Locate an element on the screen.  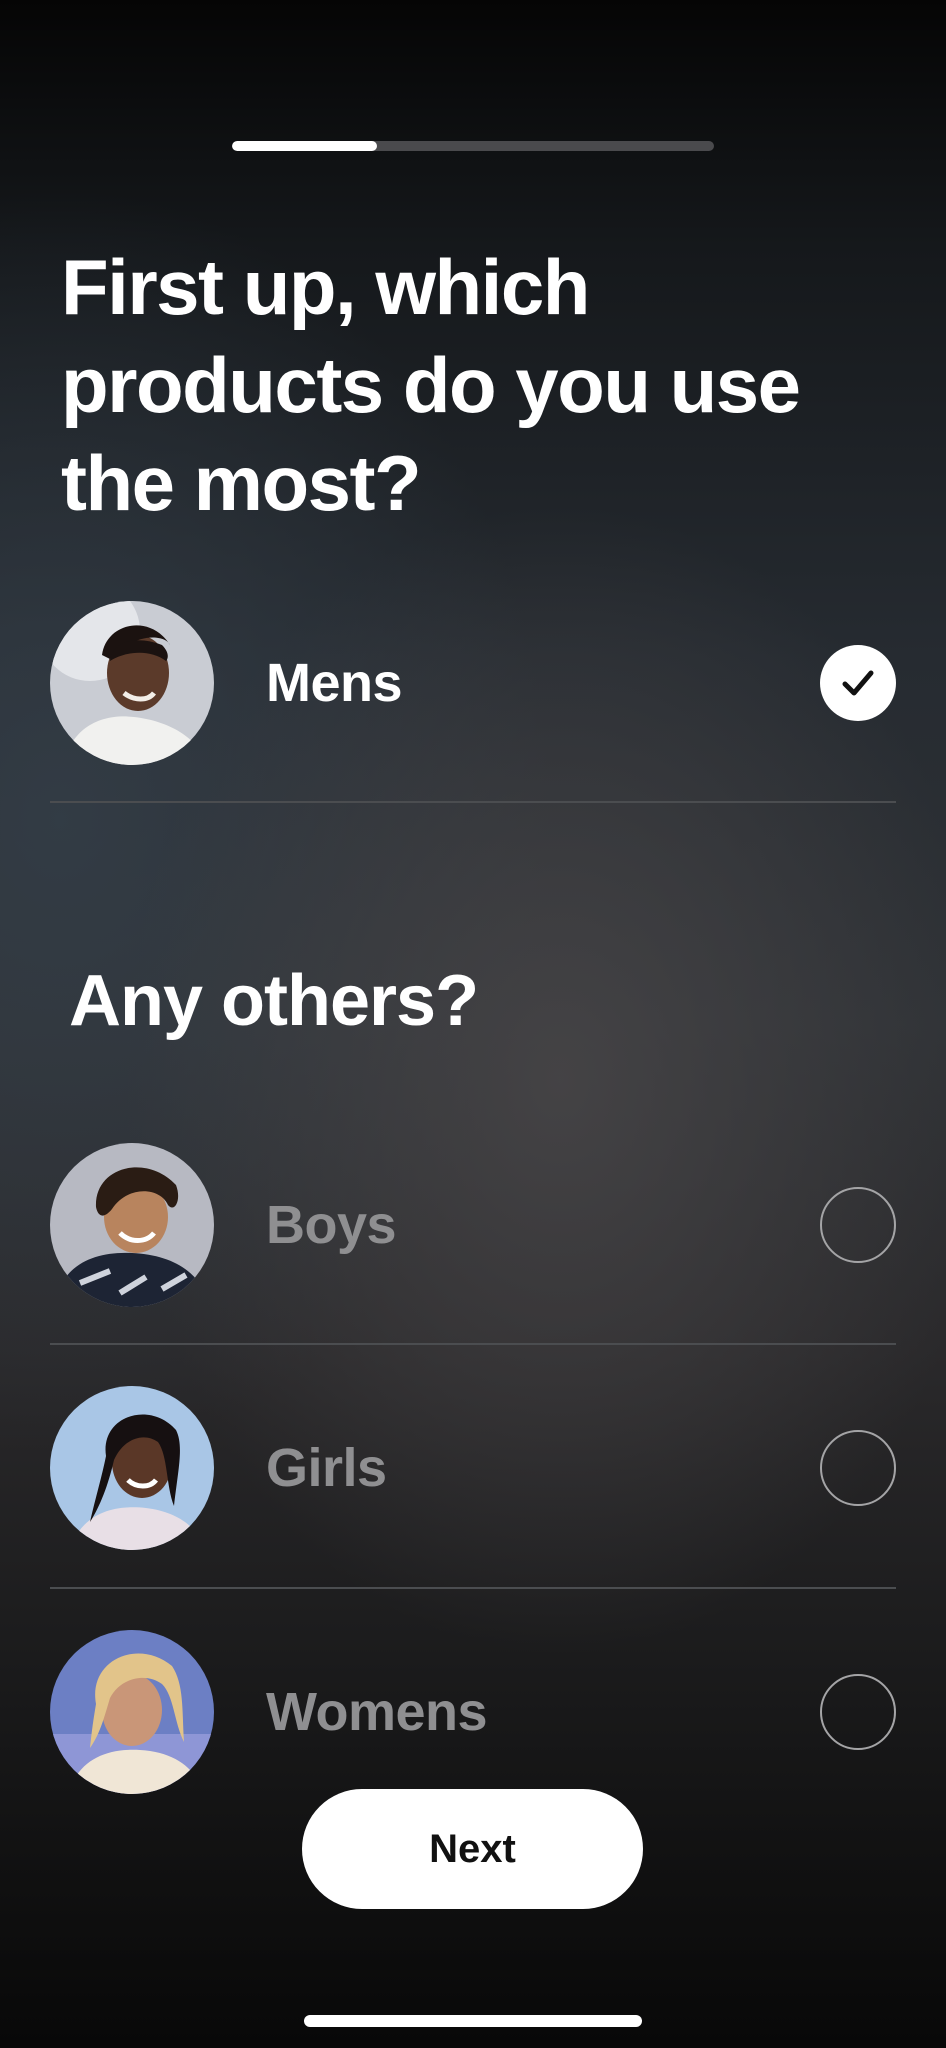
option-womens: Womens is located at coordinates (473, 1715).